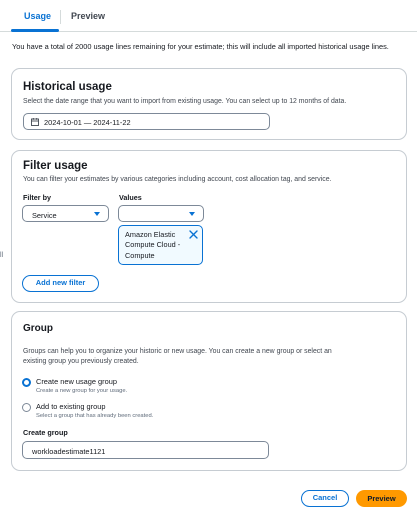 This screenshot has height=514, width=417. Describe the element at coordinates (70, 406) in the screenshot. I see `add-existing-group-label: Add to existing group` at that location.